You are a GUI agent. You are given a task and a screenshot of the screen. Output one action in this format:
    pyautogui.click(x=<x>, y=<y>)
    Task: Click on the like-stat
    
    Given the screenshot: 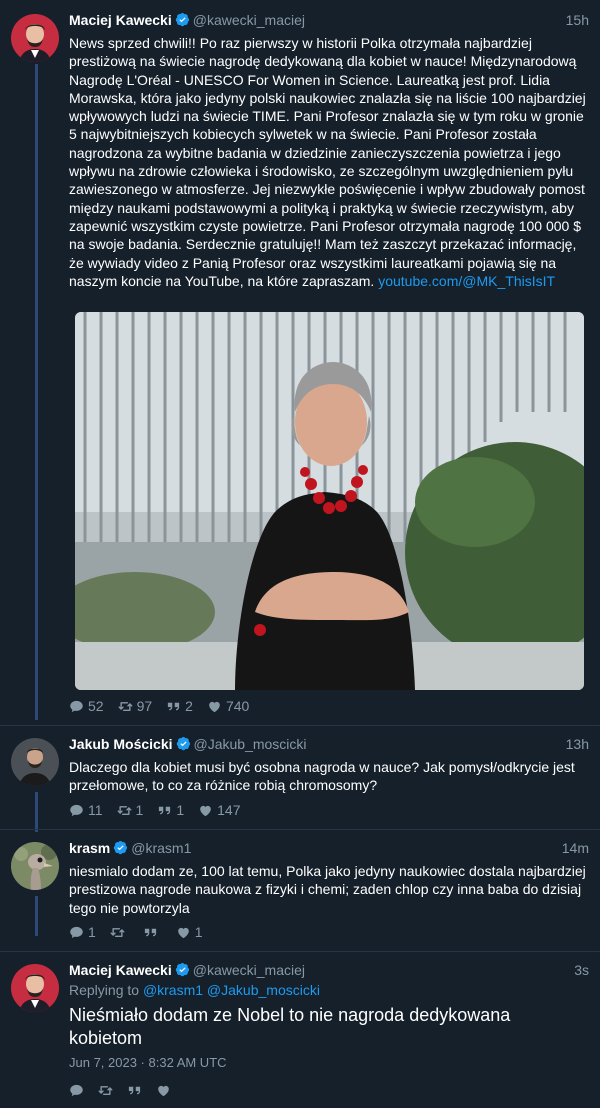 What is the action you would take?
    pyautogui.click(x=163, y=1090)
    